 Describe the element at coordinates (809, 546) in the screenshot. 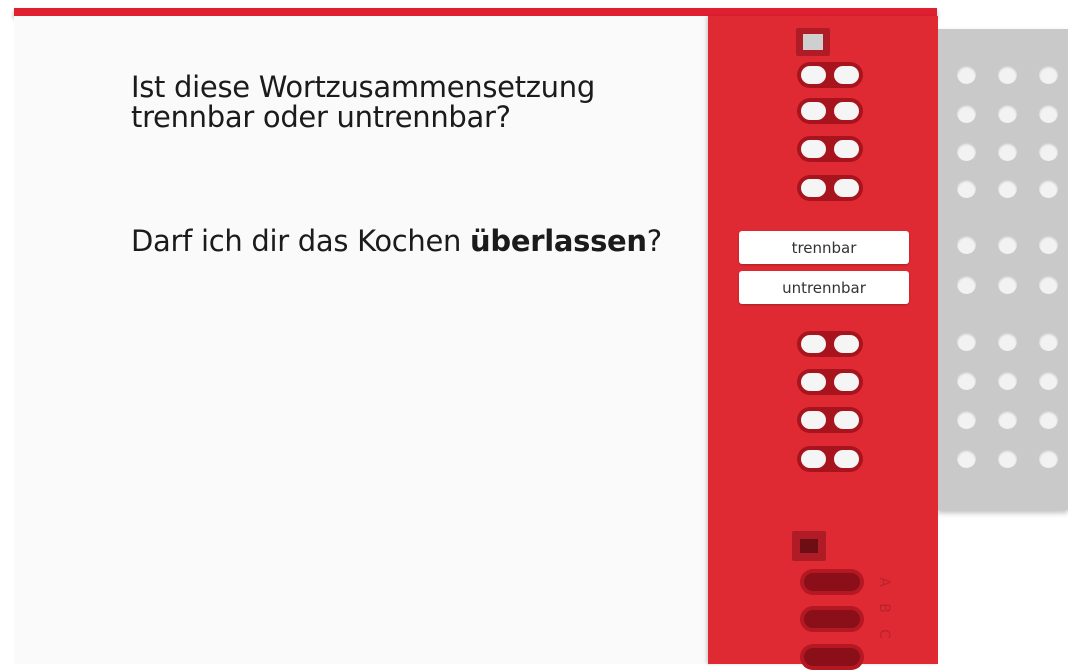

I see `strip-window-bottom` at that location.